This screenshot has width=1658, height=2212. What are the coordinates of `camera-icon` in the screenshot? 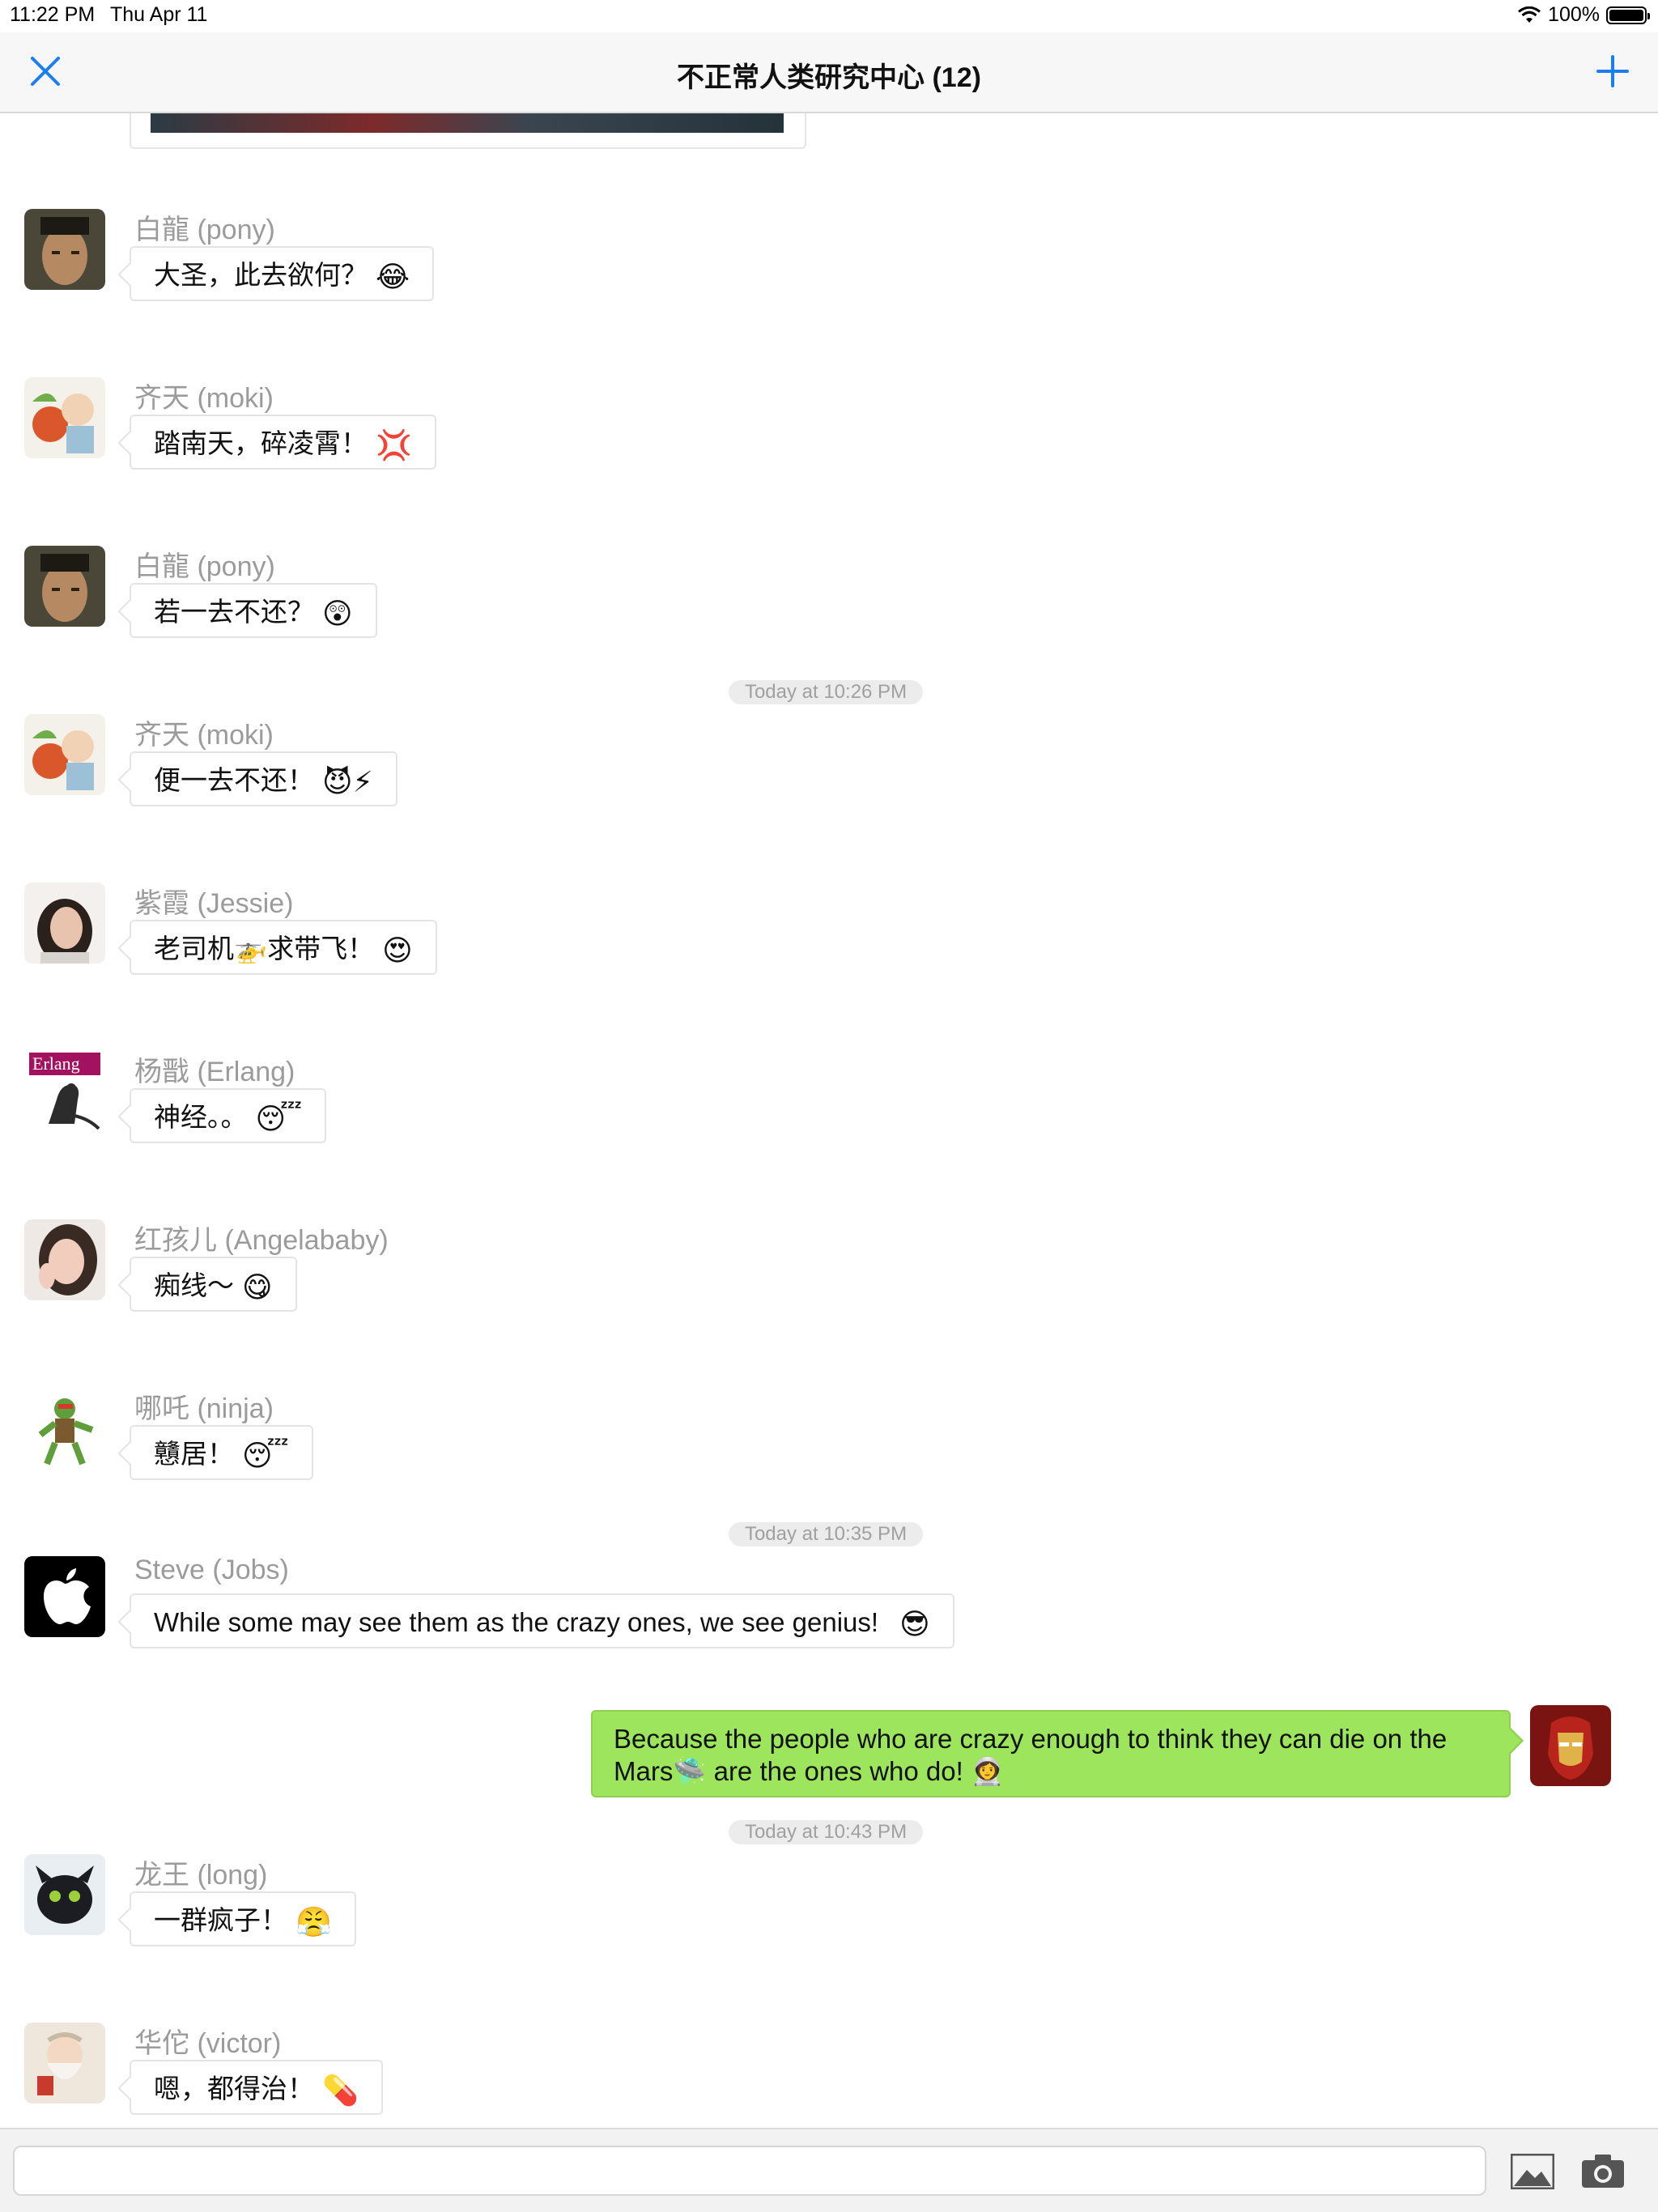 It's located at (1603, 2170).